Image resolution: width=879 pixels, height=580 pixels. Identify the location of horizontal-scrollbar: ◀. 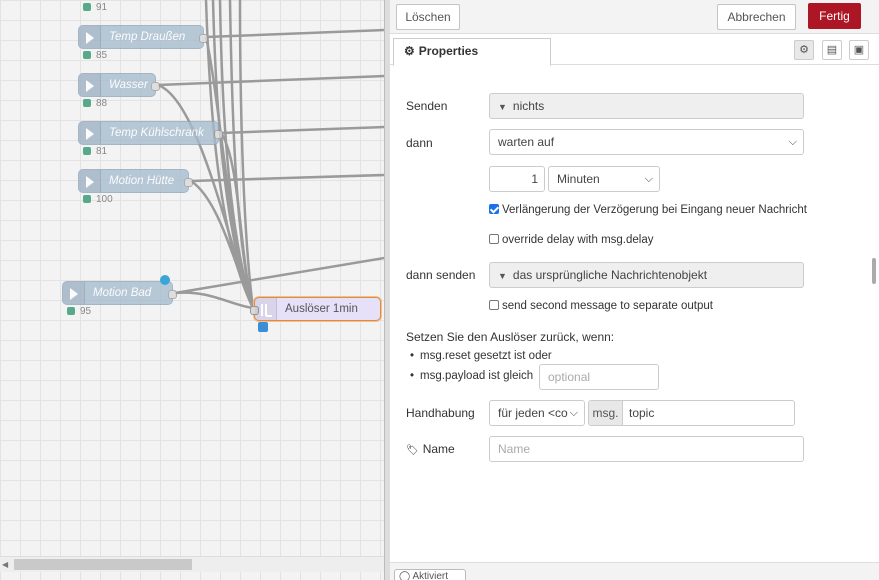
(192, 564).